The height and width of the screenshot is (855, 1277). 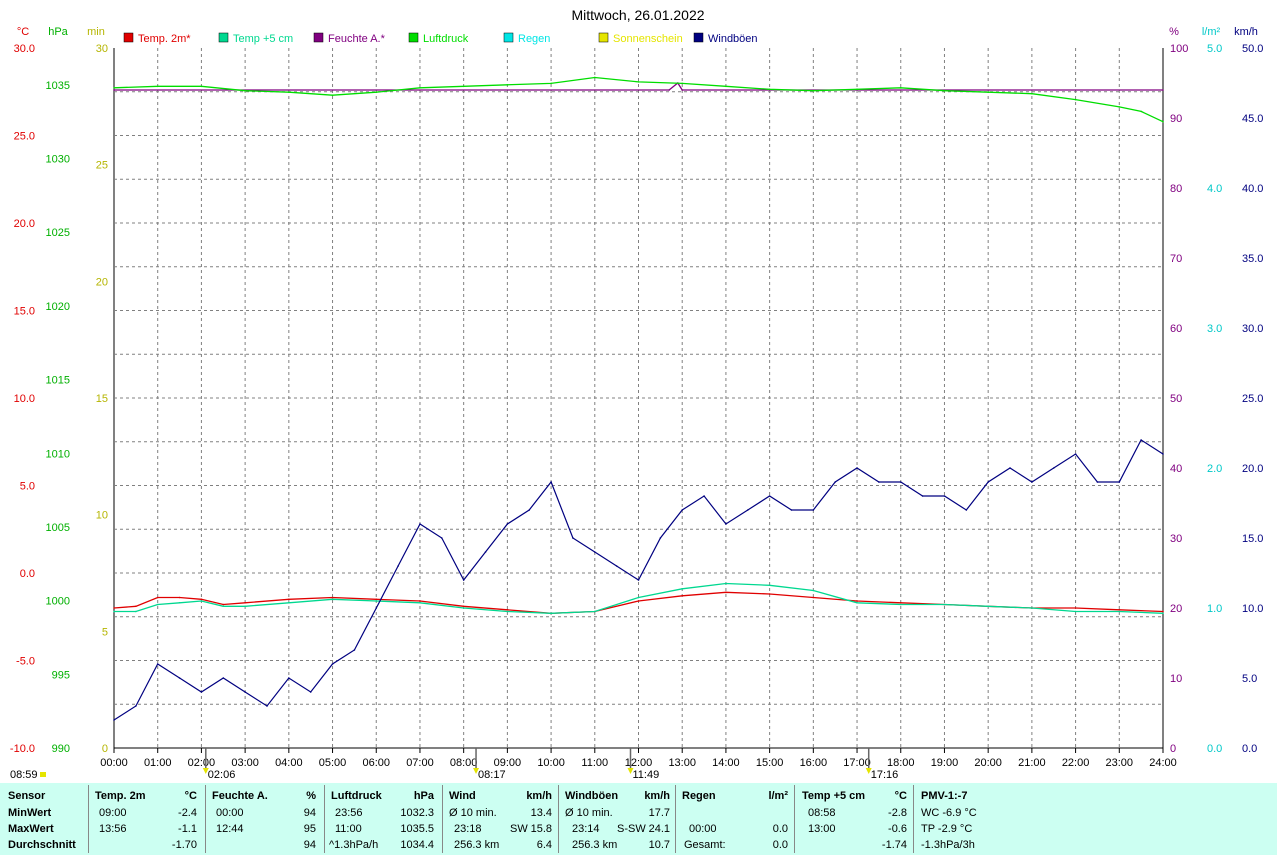 What do you see at coordinates (356, 796) in the screenshot?
I see `luftdruck-title: Luftdruck` at bounding box center [356, 796].